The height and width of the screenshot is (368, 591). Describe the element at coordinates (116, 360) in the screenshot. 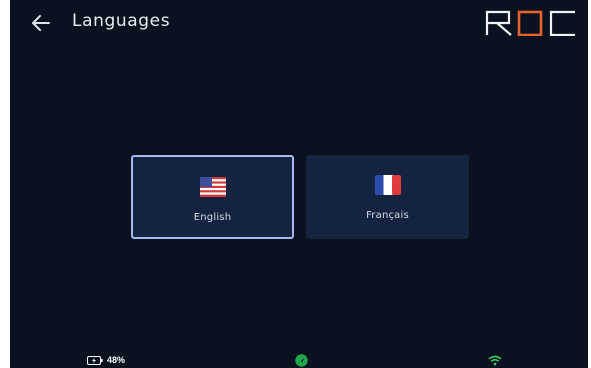

I see `battery-percent: 48%` at that location.